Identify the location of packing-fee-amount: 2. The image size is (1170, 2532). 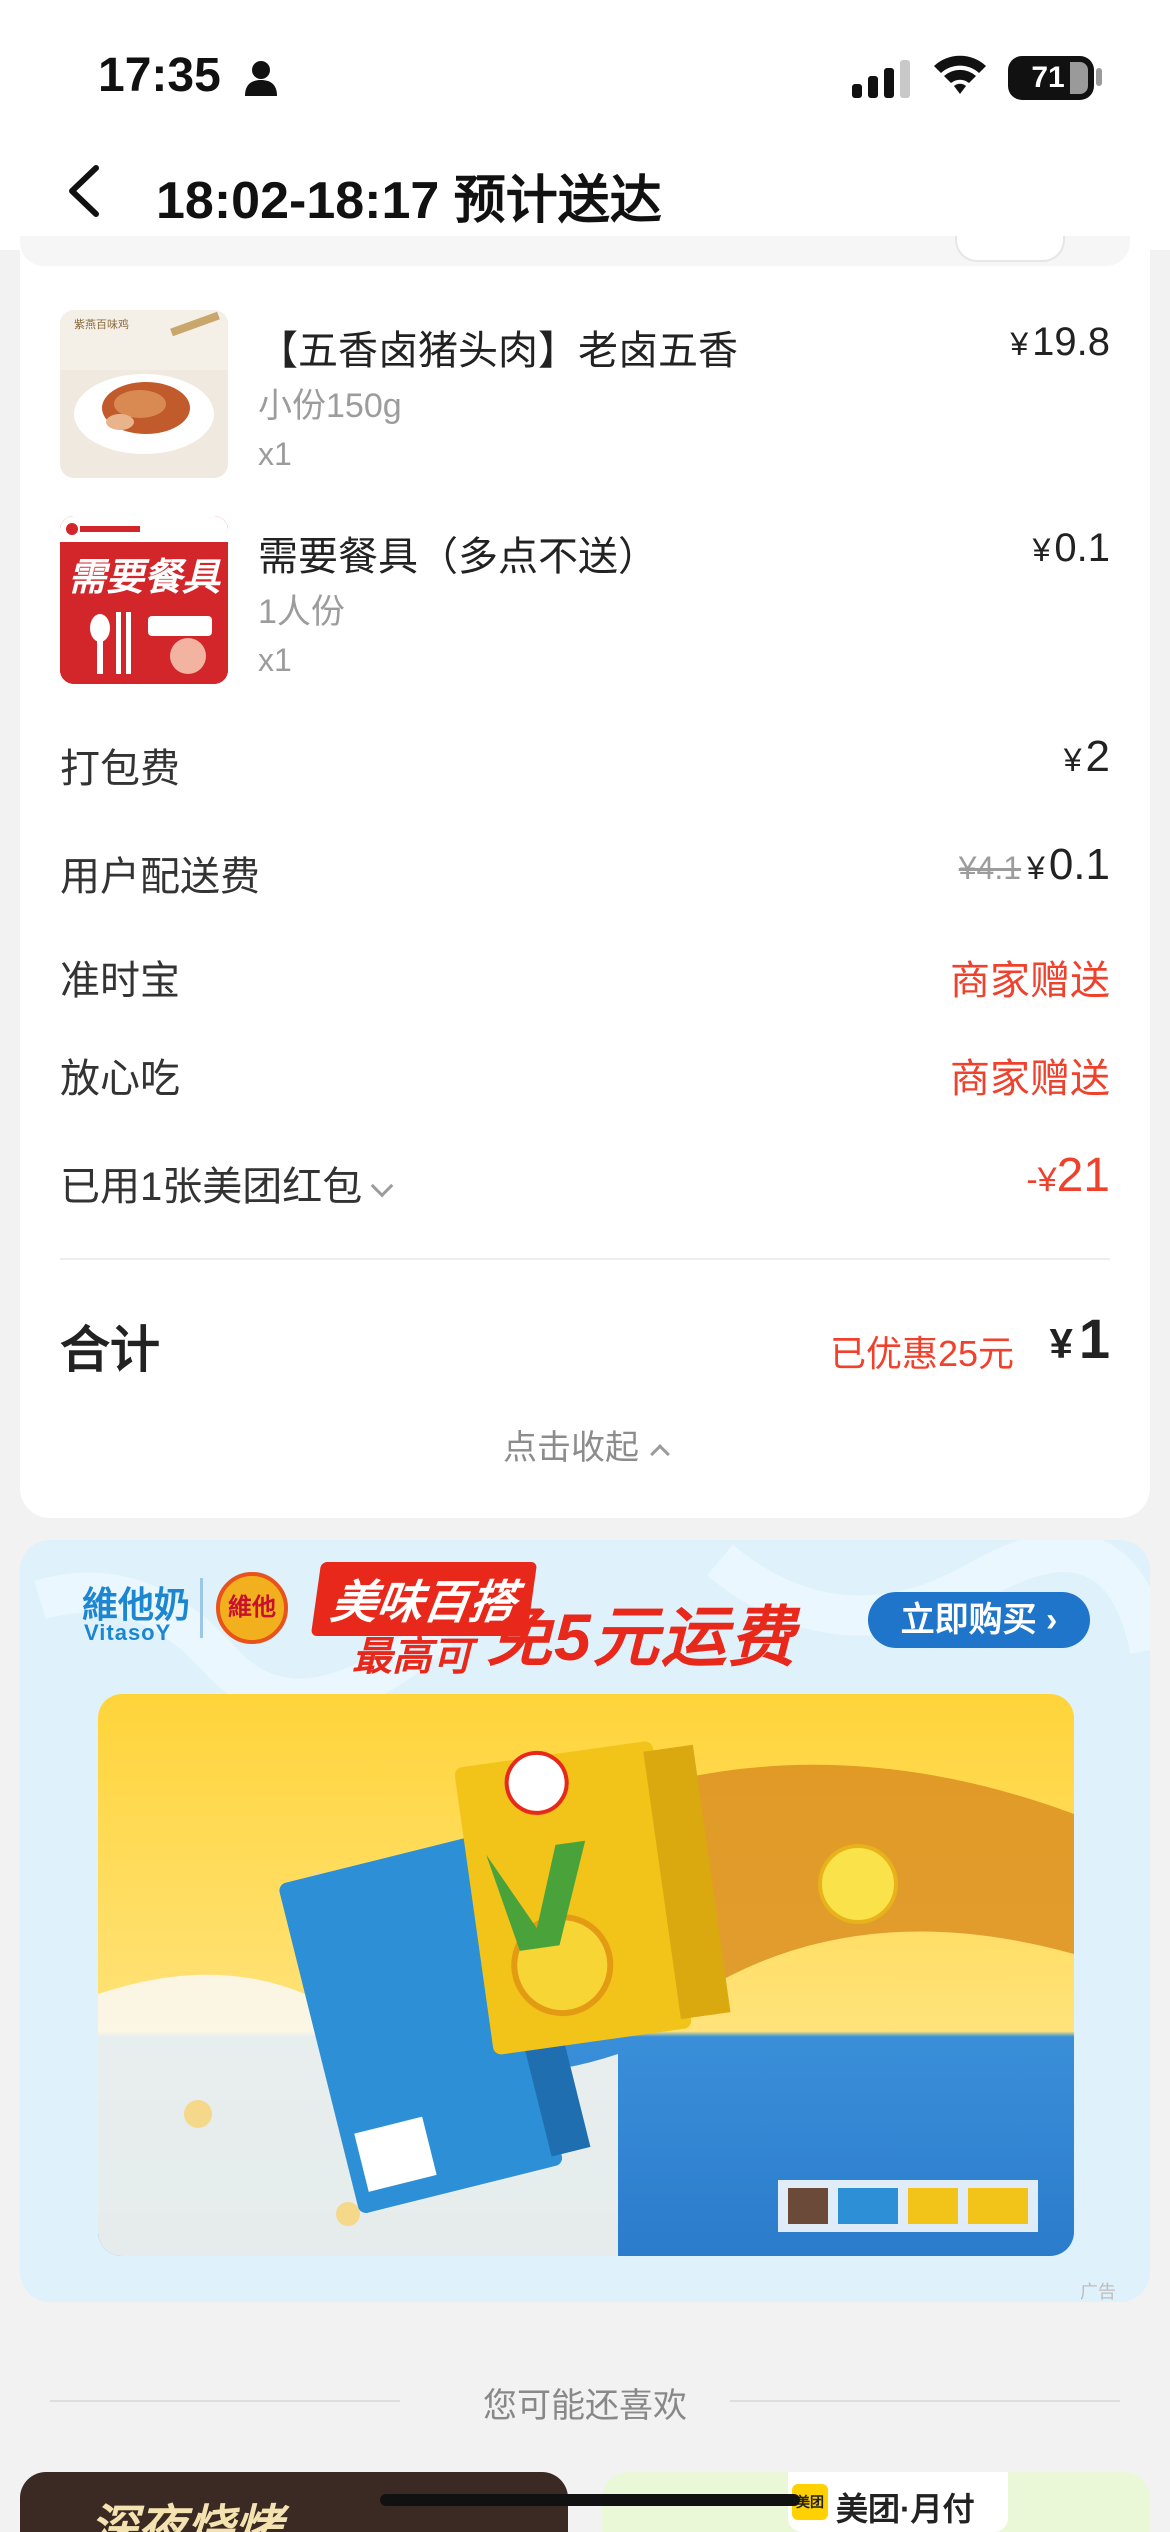
(1097, 756).